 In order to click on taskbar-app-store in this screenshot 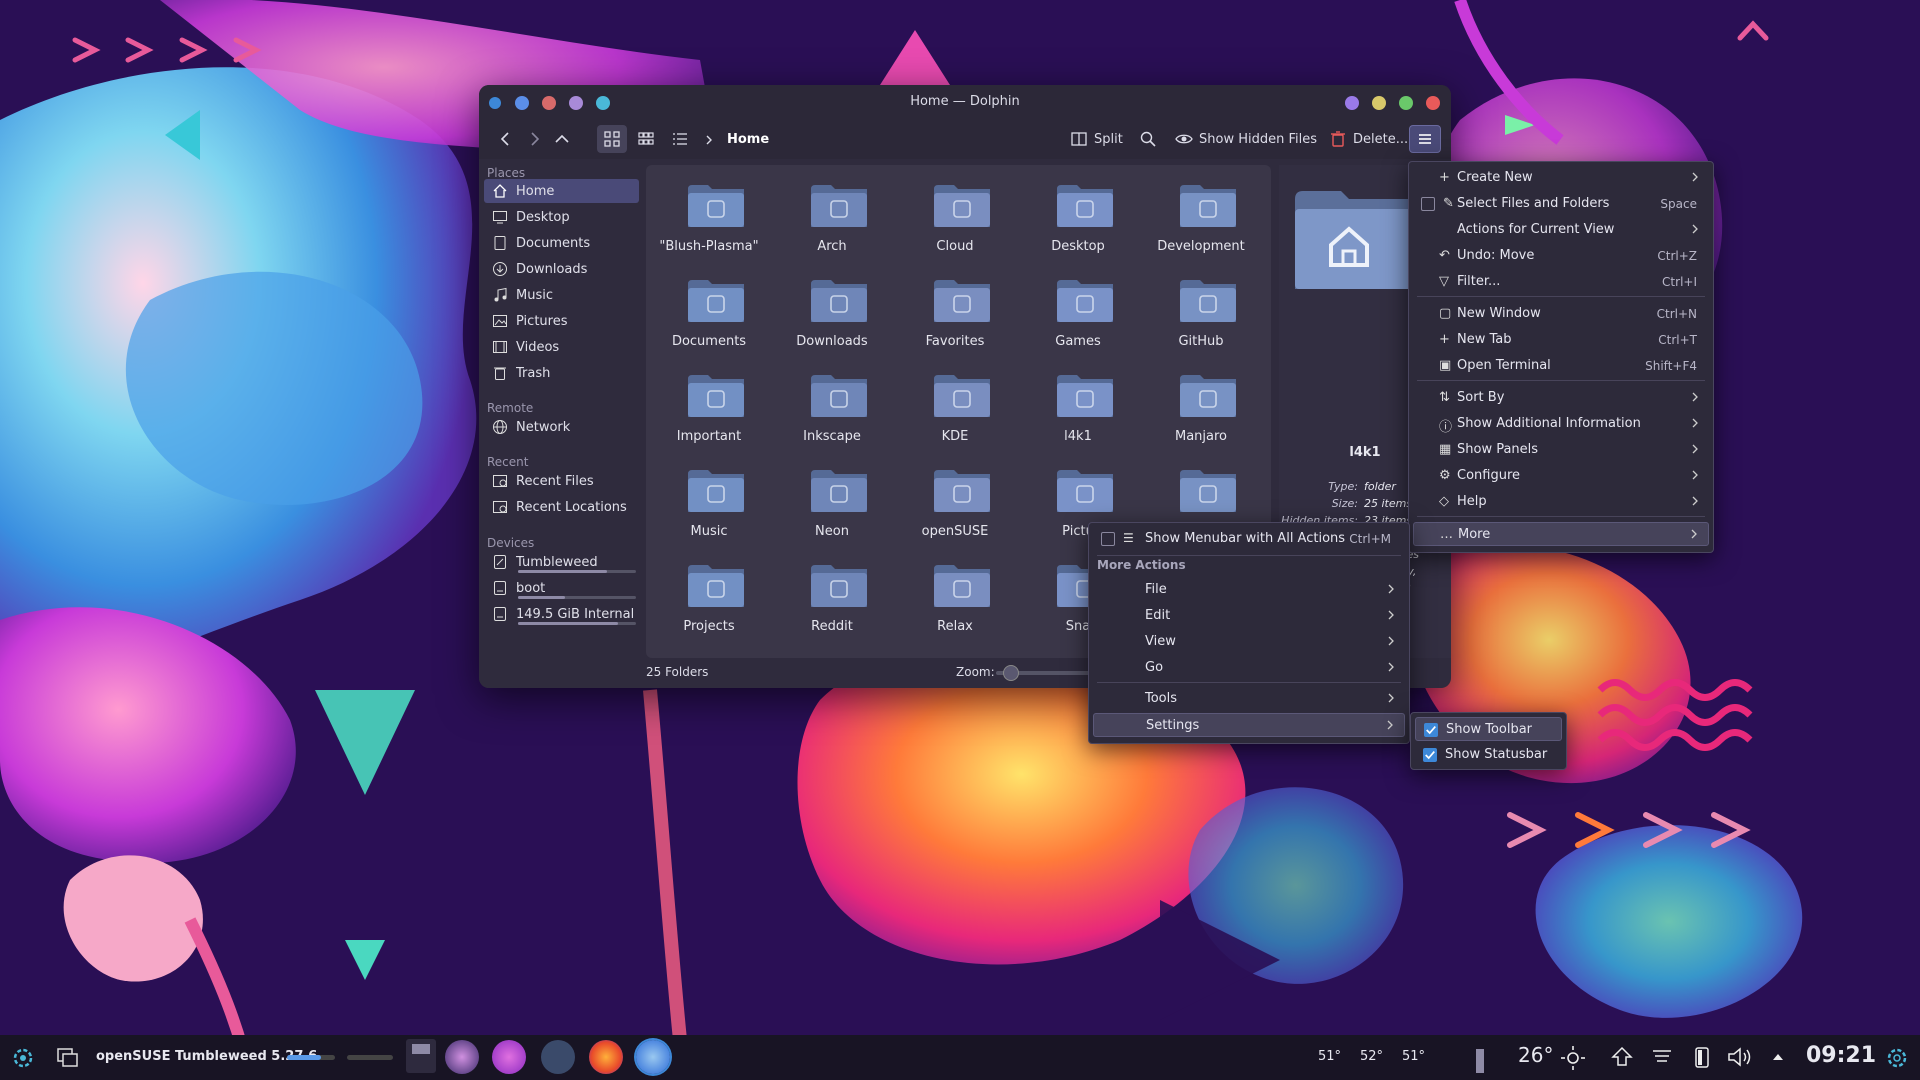, I will do `click(509, 1057)`.